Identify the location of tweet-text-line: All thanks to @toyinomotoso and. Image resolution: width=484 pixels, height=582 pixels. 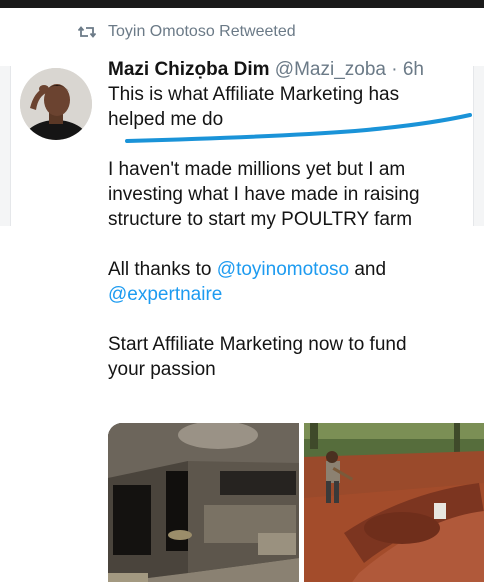
(288, 269).